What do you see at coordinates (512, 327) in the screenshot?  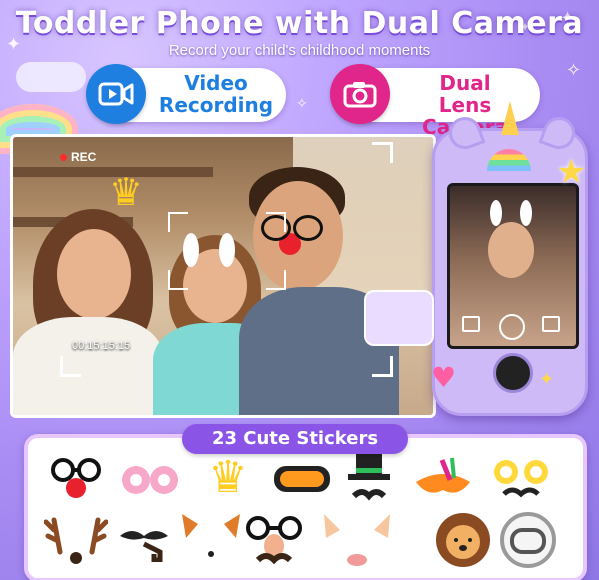 I see `shutter-button` at bounding box center [512, 327].